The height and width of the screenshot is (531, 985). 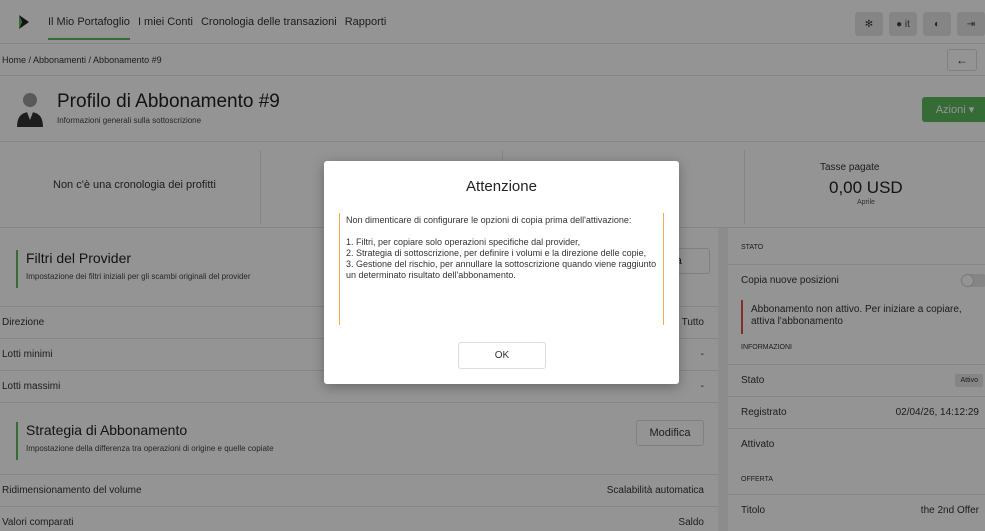 What do you see at coordinates (502, 355) in the screenshot?
I see `ok-button: OK` at bounding box center [502, 355].